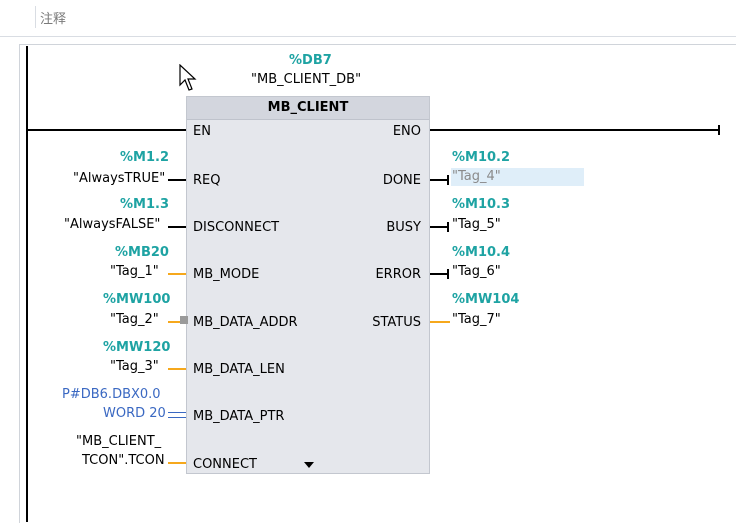 This screenshot has width=736, height=523. What do you see at coordinates (719, 130) in the screenshot?
I see `eno-line-end` at bounding box center [719, 130].